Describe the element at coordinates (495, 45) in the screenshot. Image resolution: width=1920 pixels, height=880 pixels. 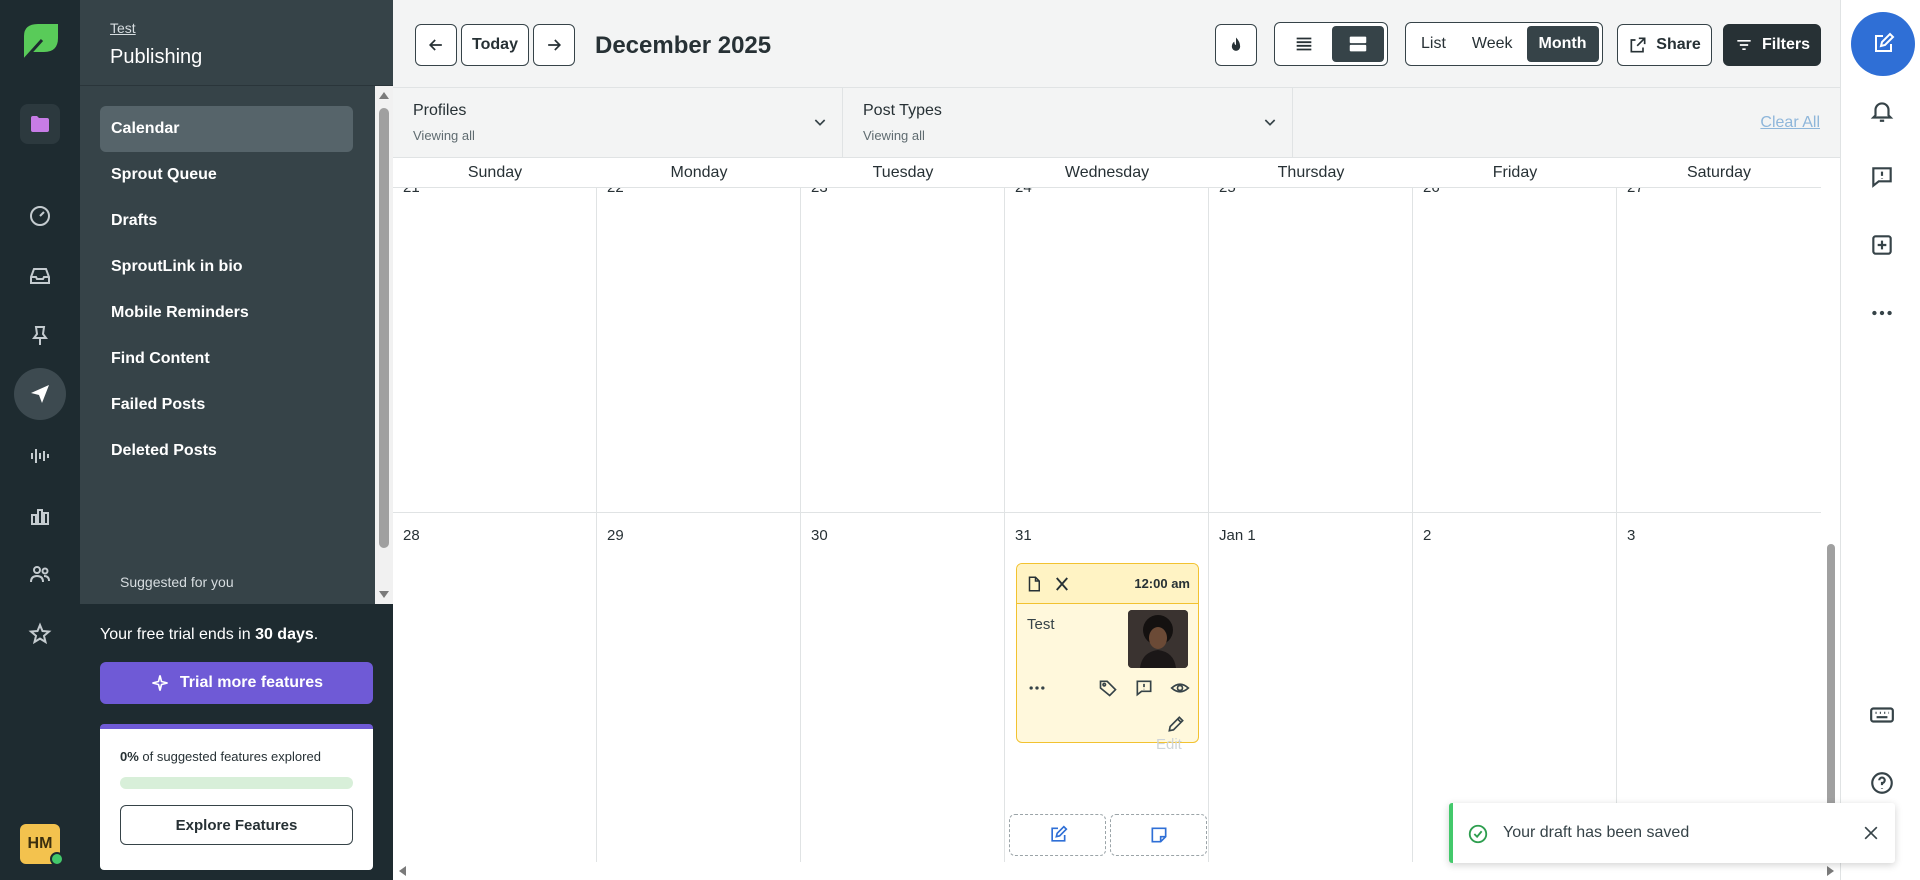
I see `today-button: Today` at that location.